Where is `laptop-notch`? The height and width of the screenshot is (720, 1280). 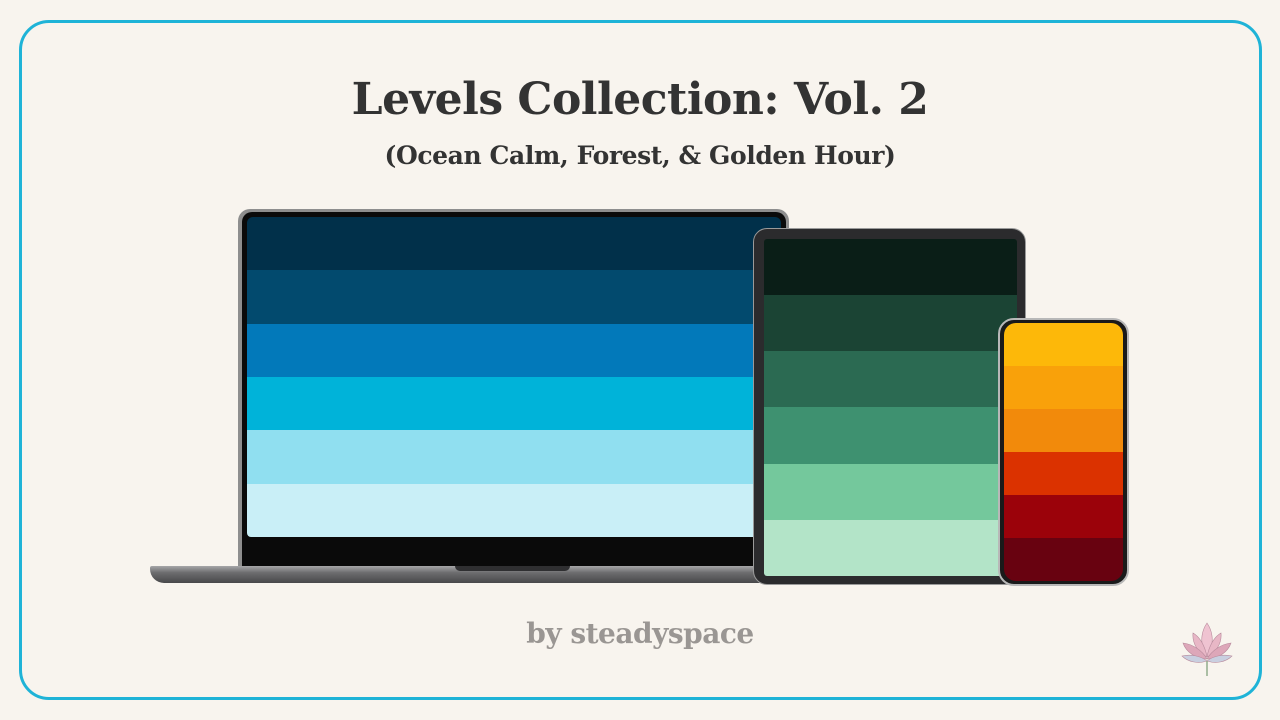
laptop-notch is located at coordinates (512, 568).